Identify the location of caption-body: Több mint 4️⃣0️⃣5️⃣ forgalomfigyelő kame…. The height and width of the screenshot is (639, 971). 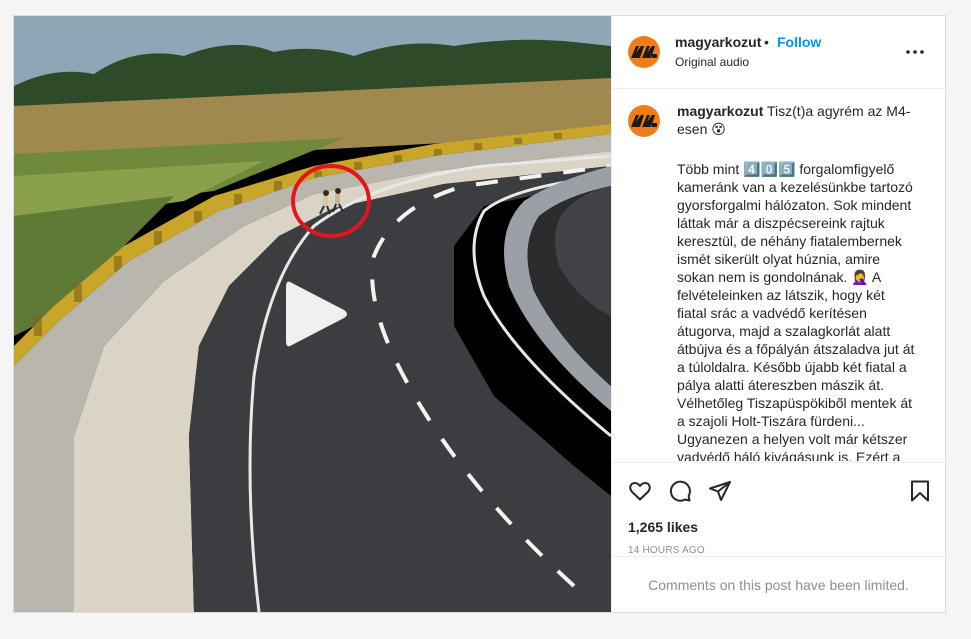
(796, 311).